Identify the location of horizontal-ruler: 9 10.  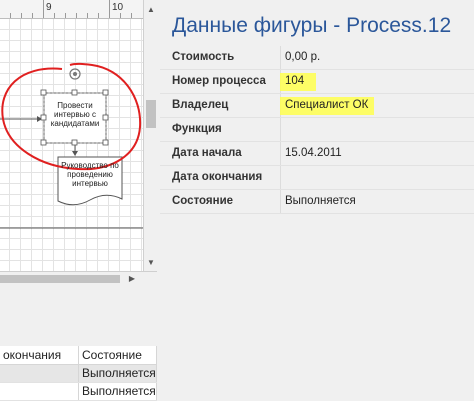
(71, 9).